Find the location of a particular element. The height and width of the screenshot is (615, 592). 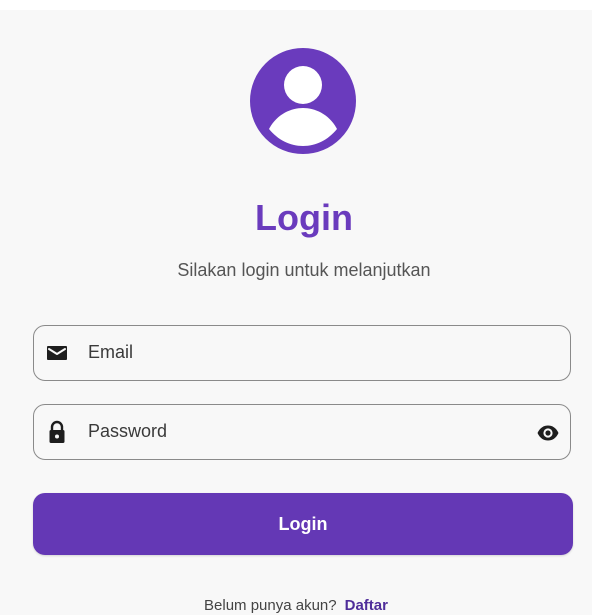

password-field is located at coordinates (302, 432).